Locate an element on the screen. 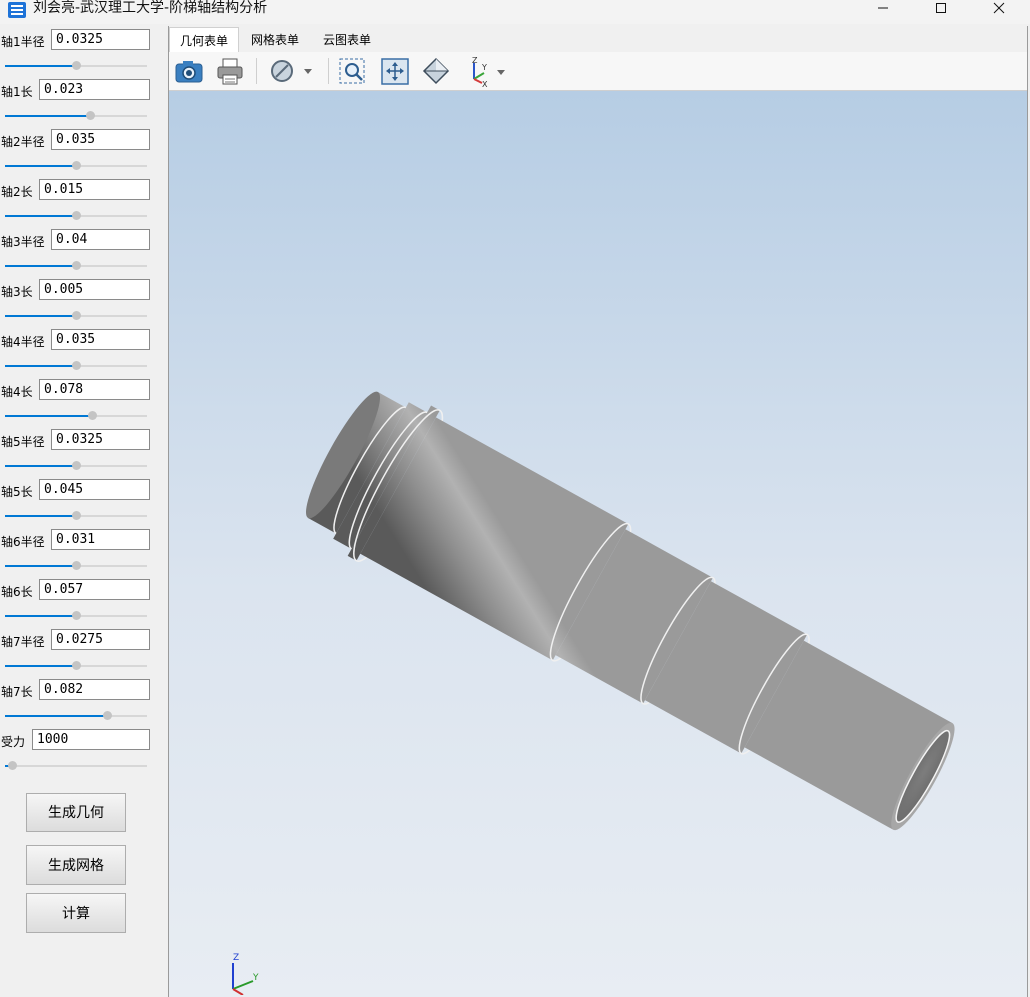 The image size is (1030, 997). param-input: 0.005 is located at coordinates (94, 289).